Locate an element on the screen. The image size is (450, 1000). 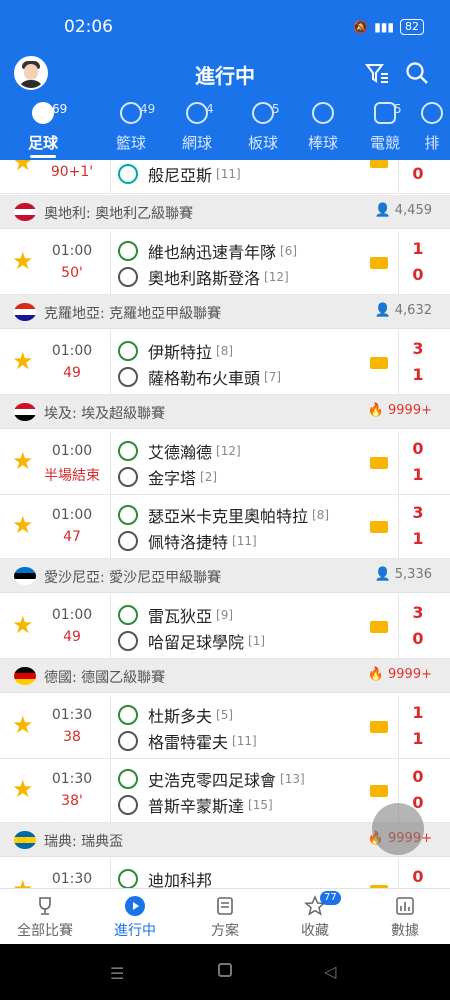
match-row: ★ 90+1' 般尼亞斯 [11] 0 is located at coordinates (225, 177).